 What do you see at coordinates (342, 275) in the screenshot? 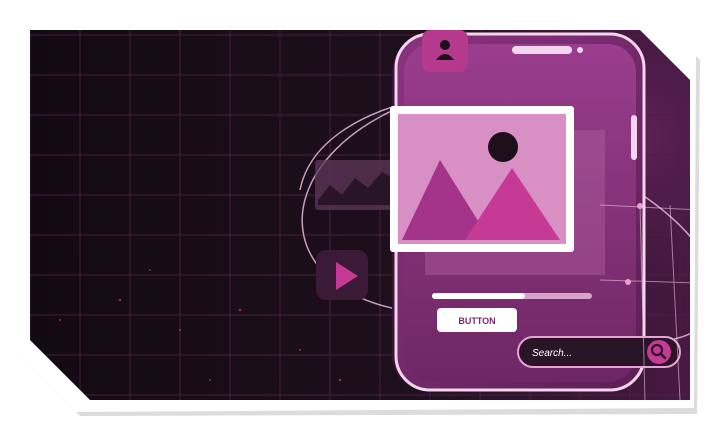
I see `play-icon` at bounding box center [342, 275].